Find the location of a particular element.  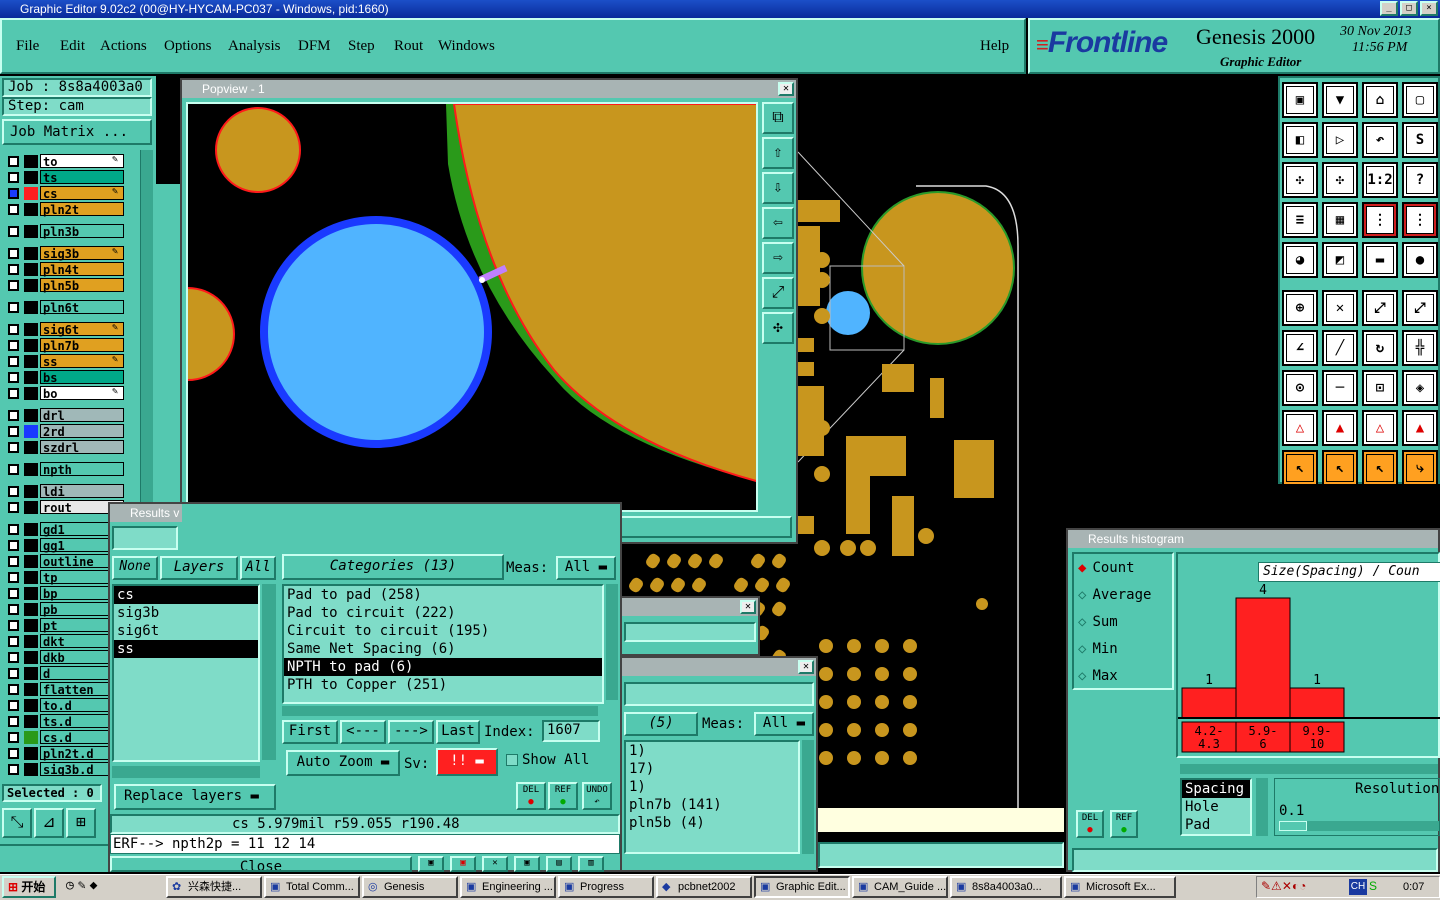

zoom-box-icon: ⤡ is located at coordinates (17, 823).